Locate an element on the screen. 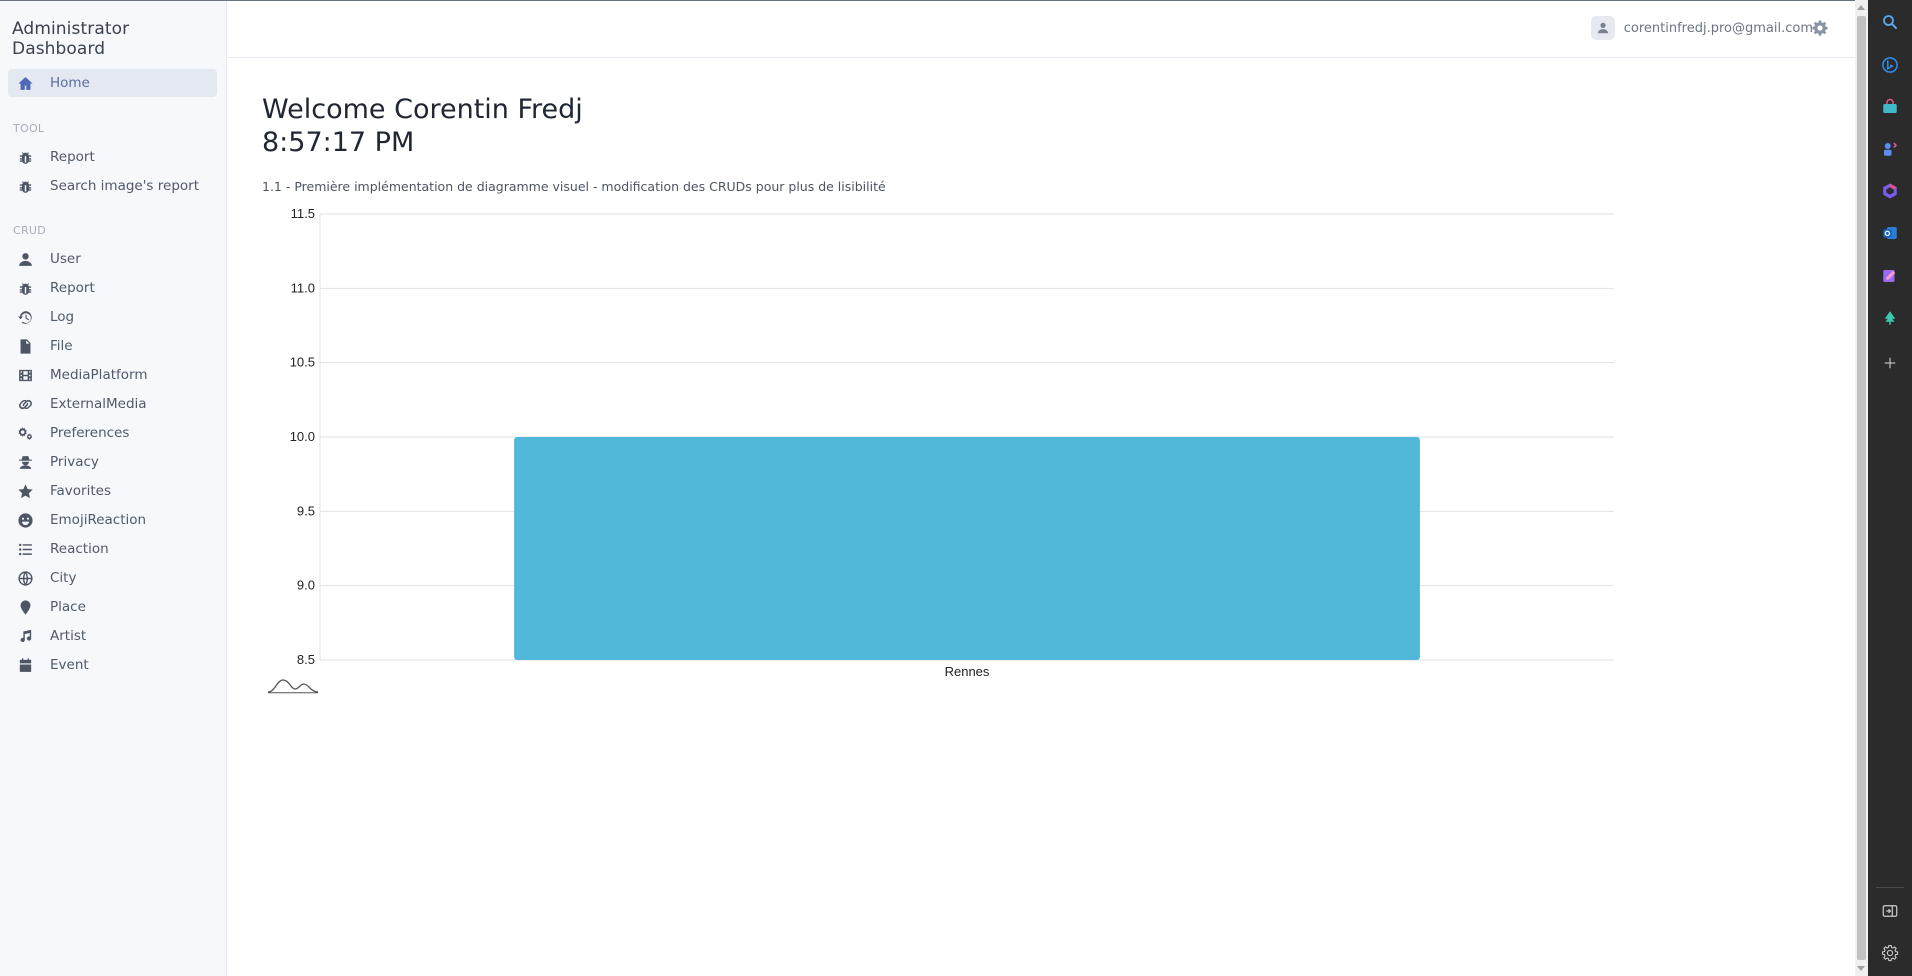 This screenshot has height=976, width=1912. add-icon is located at coordinates (1890, 363).